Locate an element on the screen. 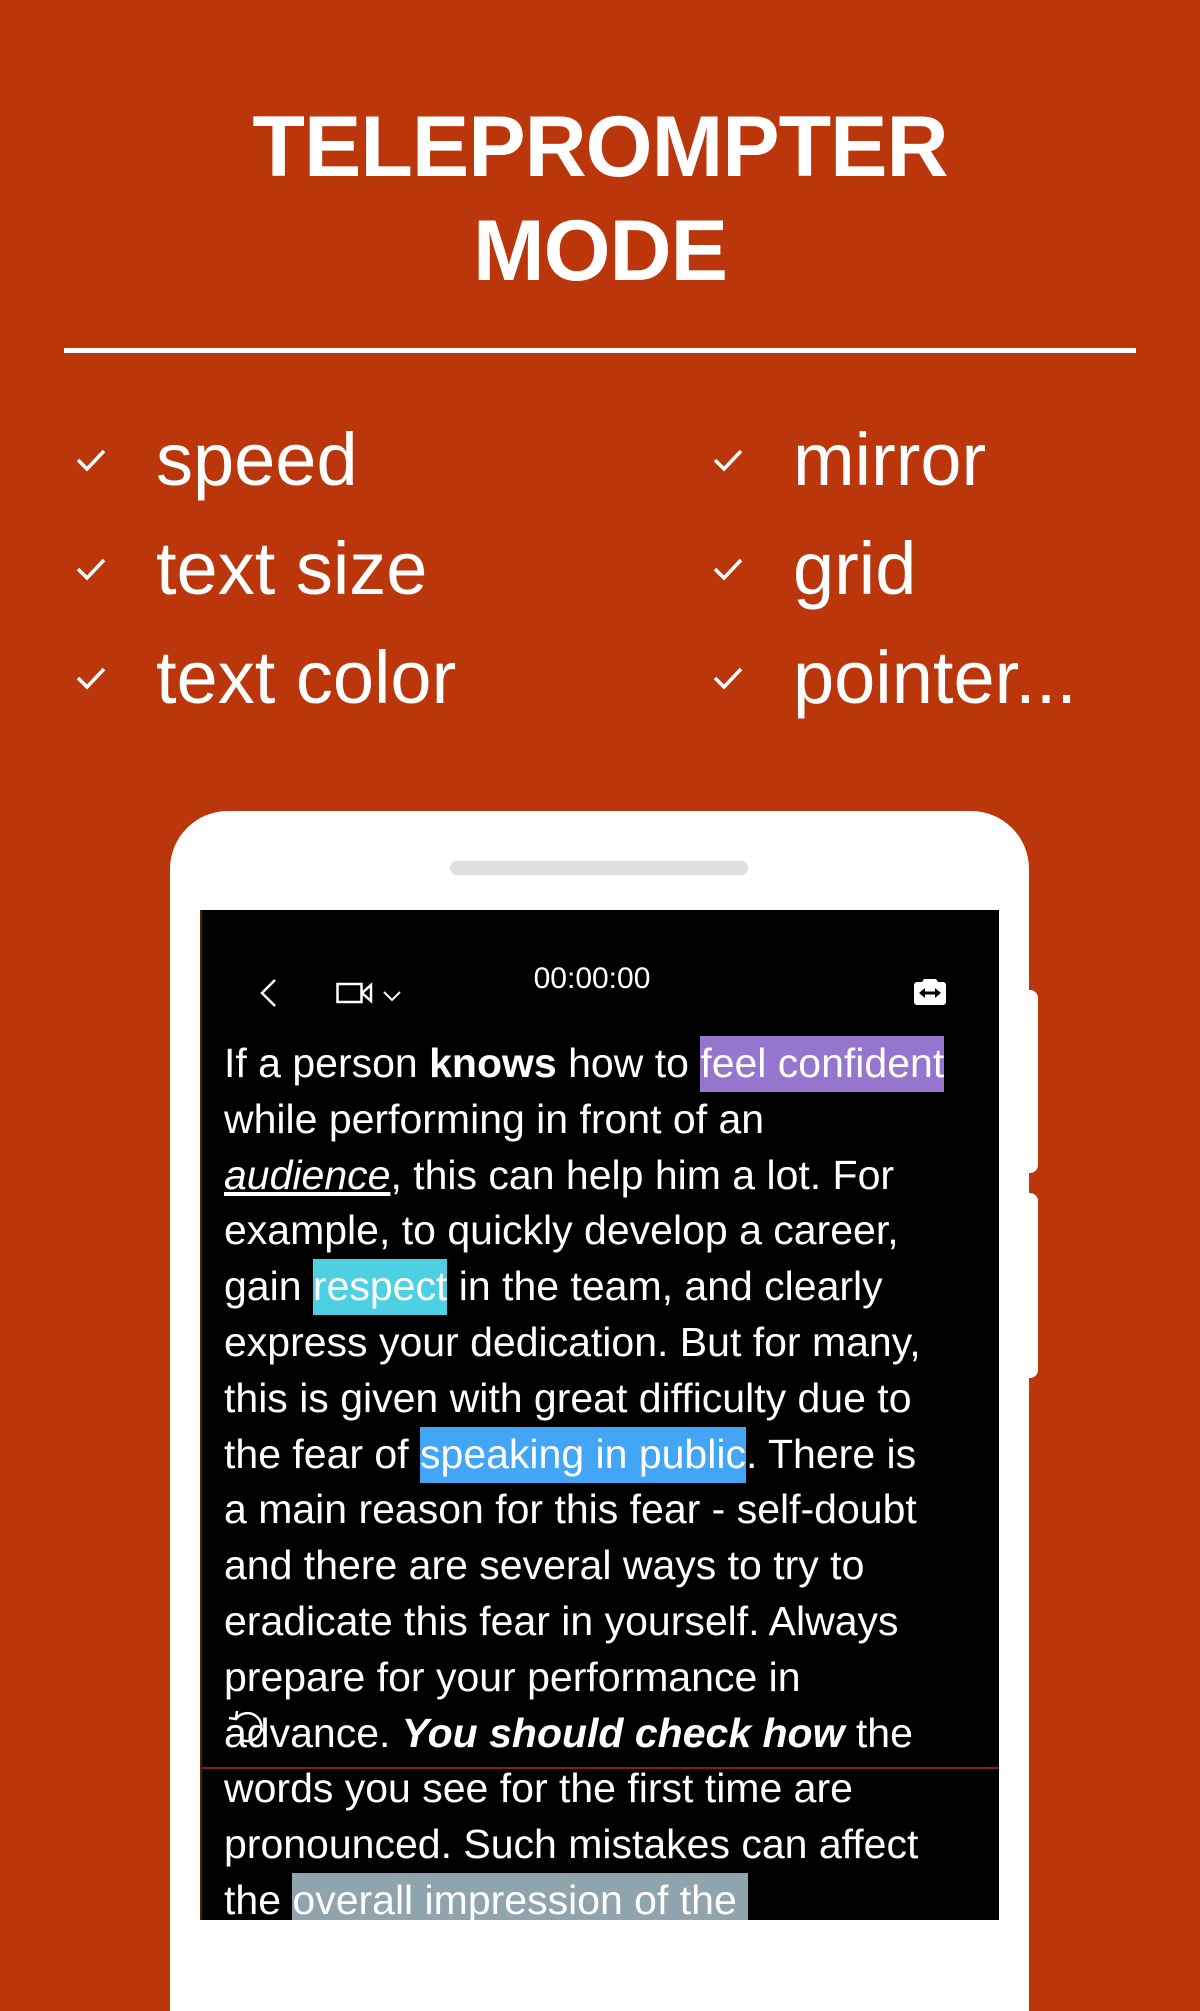 The image size is (1200, 2011). teleprompter-toolbar: 00:00:00 is located at coordinates (600, 970).